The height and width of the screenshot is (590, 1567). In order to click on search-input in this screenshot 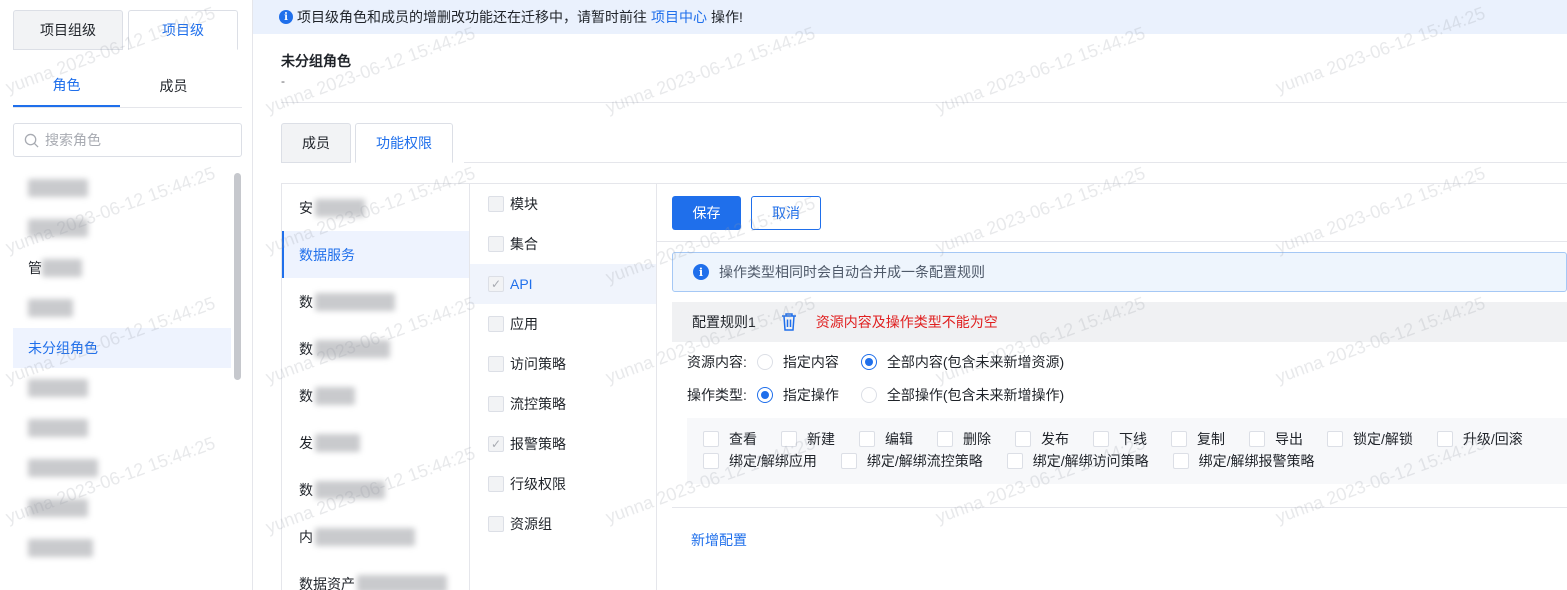, I will do `click(135, 140)`.